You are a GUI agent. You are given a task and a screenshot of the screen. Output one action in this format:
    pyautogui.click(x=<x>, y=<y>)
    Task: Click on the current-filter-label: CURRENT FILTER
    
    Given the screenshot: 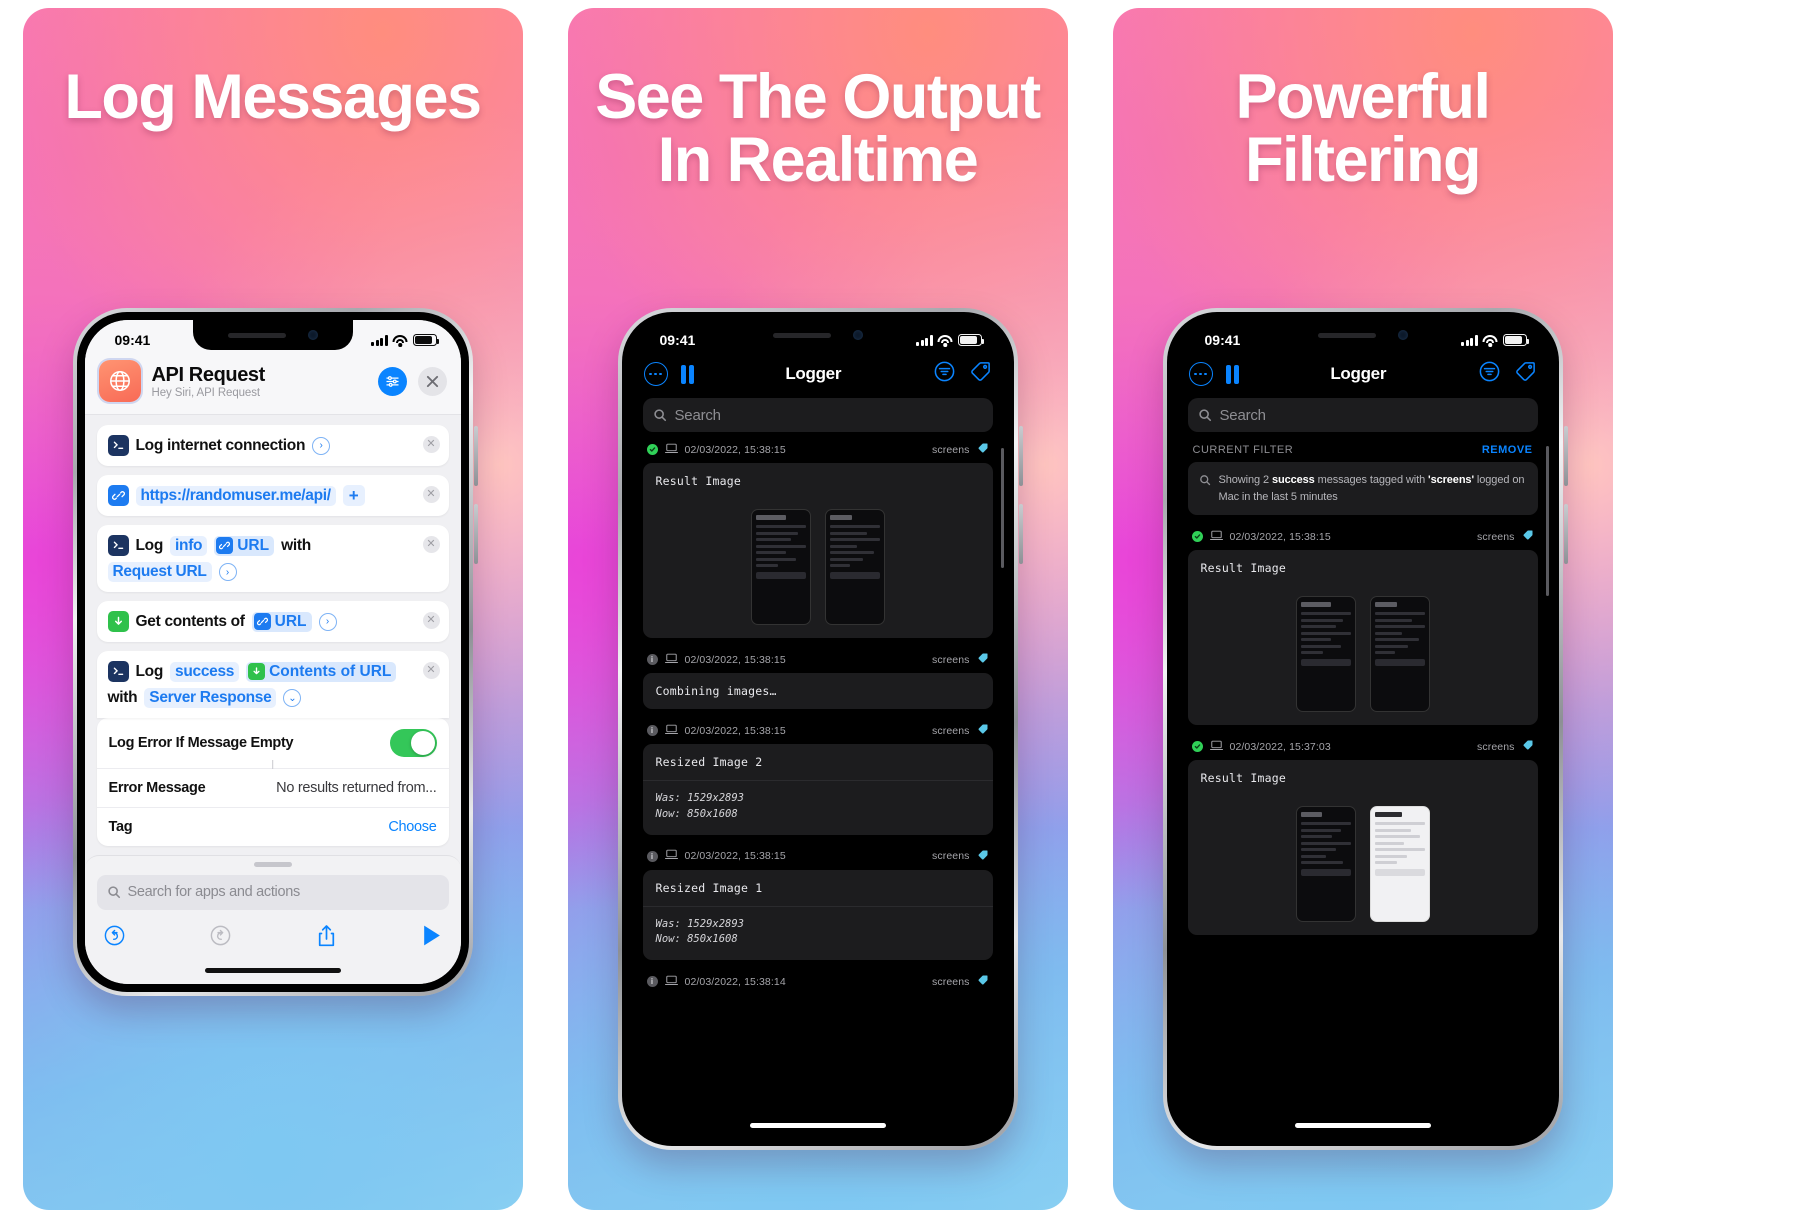 What is the action you would take?
    pyautogui.click(x=1243, y=450)
    